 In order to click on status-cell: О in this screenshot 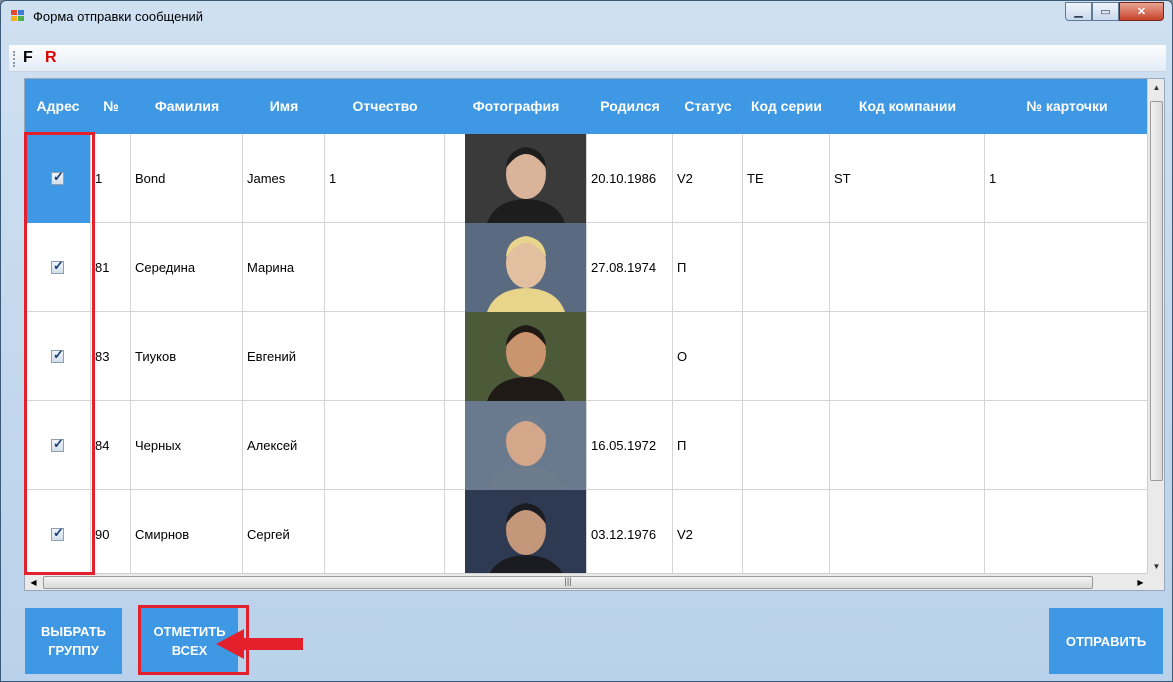, I will do `click(708, 356)`.